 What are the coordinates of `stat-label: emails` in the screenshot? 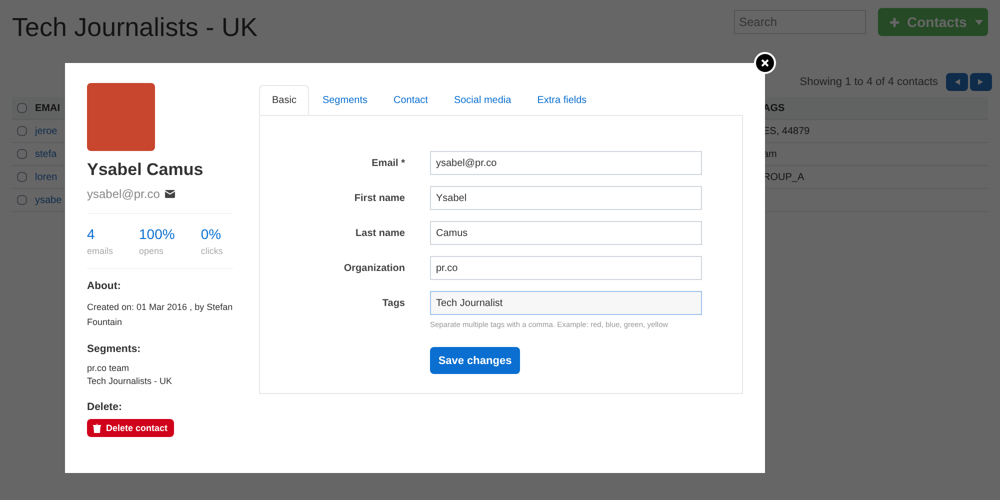 It's located at (100, 251).